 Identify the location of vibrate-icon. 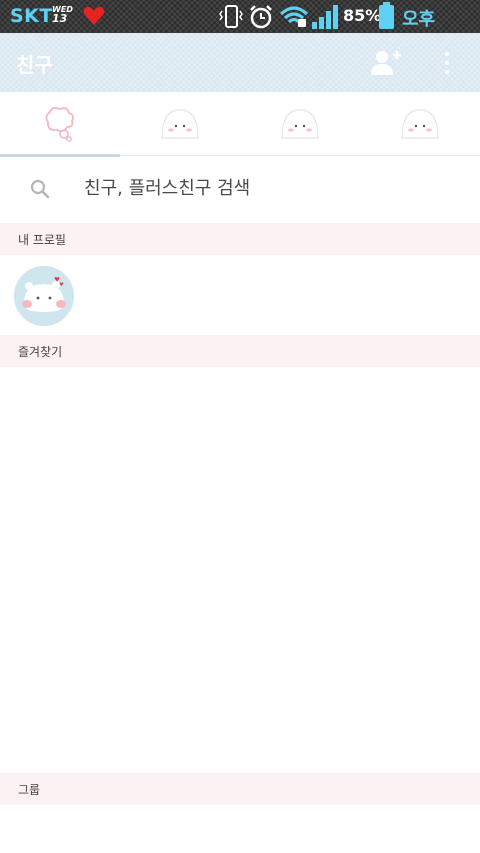
(231, 16).